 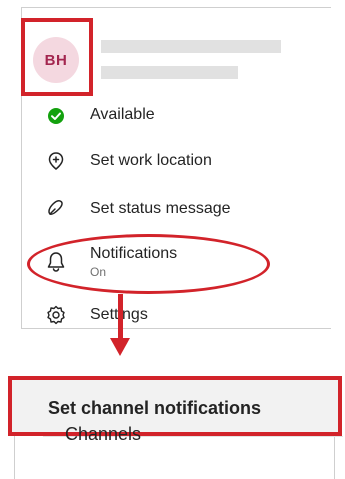 What do you see at coordinates (122, 114) in the screenshot?
I see `status-available-label: Available` at bounding box center [122, 114].